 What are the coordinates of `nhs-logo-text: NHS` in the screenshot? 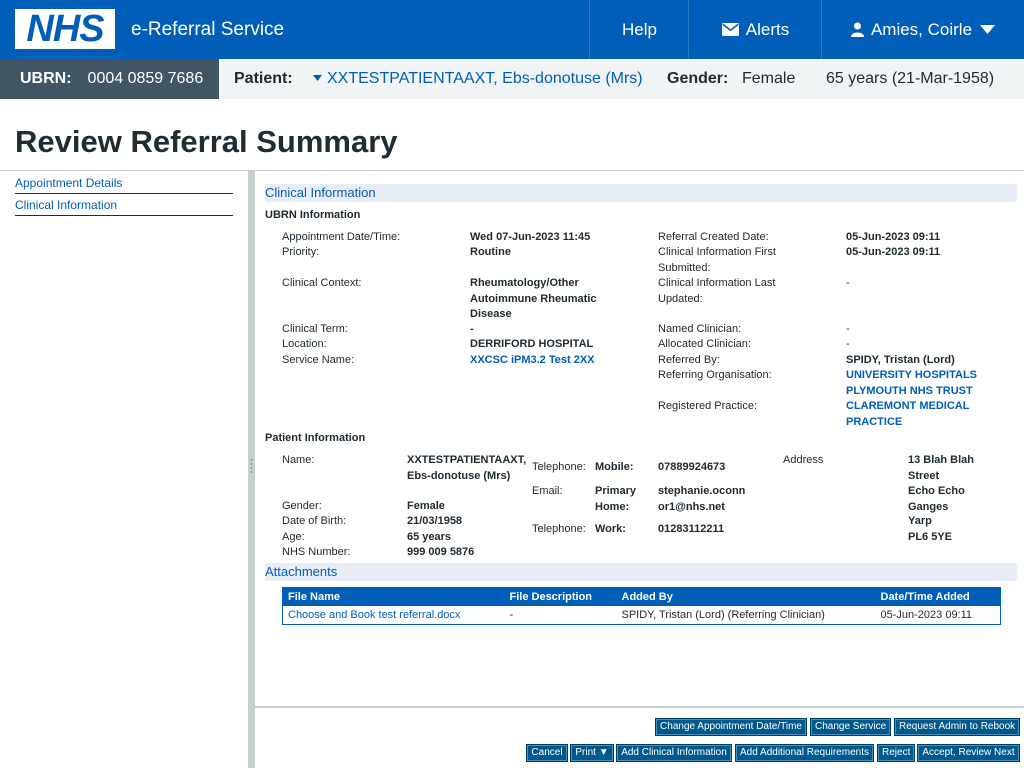 It's located at (65, 29).